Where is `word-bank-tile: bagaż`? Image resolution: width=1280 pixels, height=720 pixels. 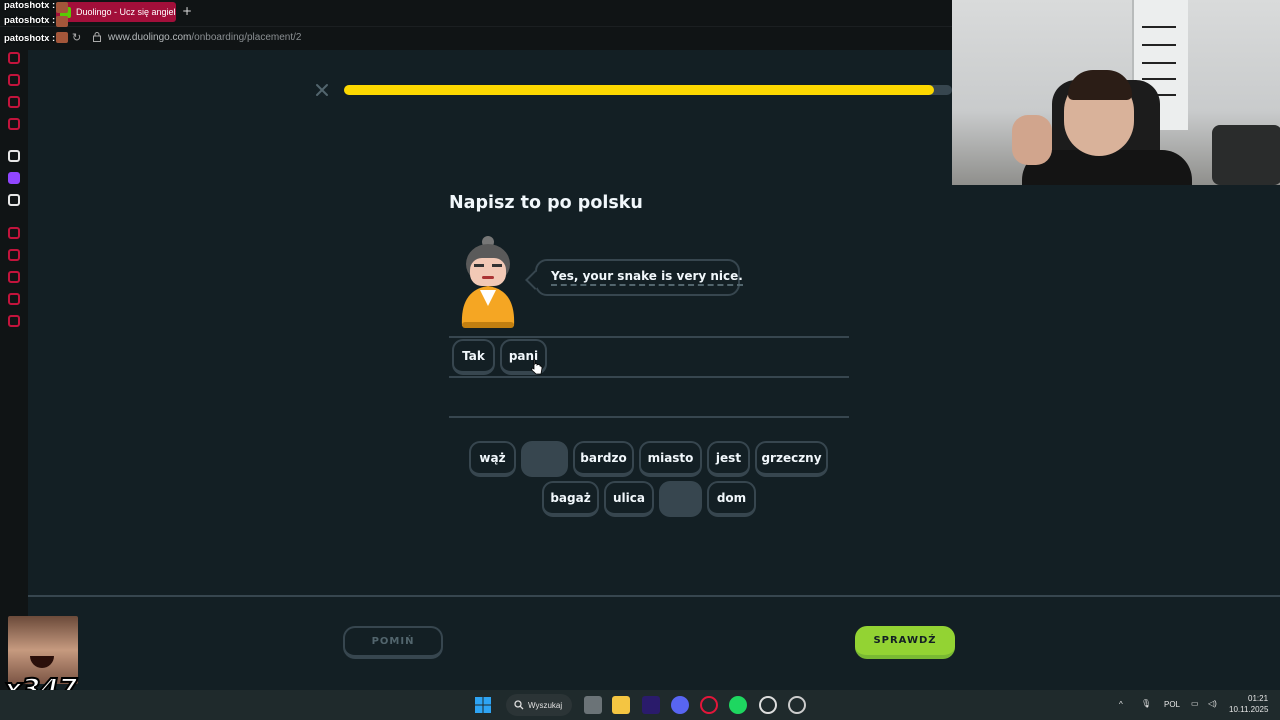 word-bank-tile: bagaż is located at coordinates (570, 499).